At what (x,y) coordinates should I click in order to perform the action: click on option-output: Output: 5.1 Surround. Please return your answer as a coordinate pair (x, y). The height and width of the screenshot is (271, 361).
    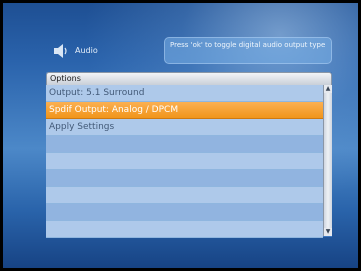
    Looking at the image, I should click on (184, 93).